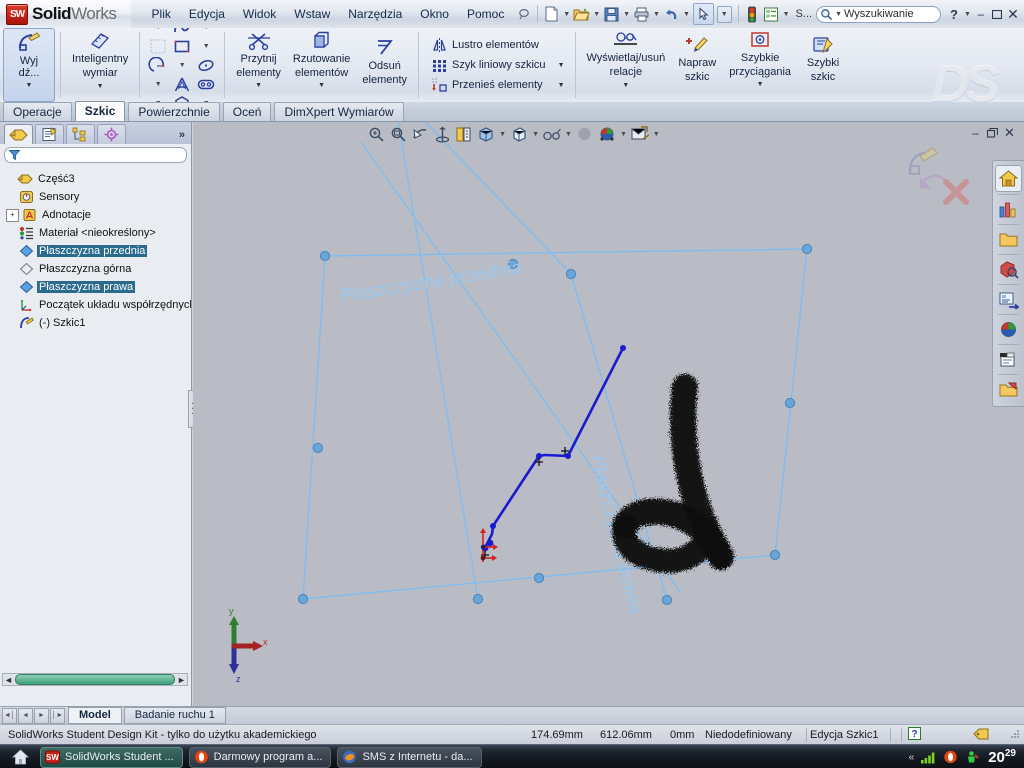  What do you see at coordinates (420, 134) in the screenshot?
I see `previous-view-icon` at bounding box center [420, 134].